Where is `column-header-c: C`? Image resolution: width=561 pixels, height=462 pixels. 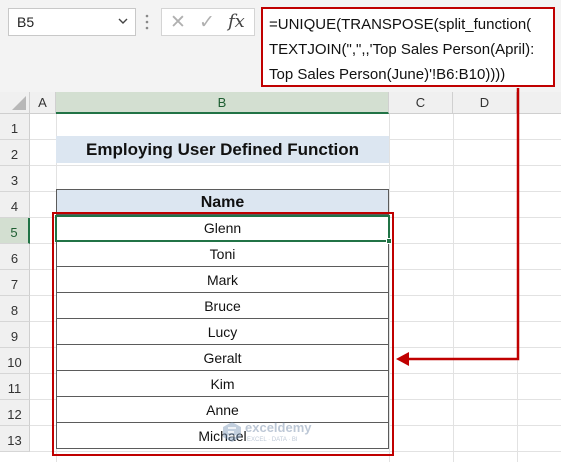 column-header-c: C is located at coordinates (421, 103).